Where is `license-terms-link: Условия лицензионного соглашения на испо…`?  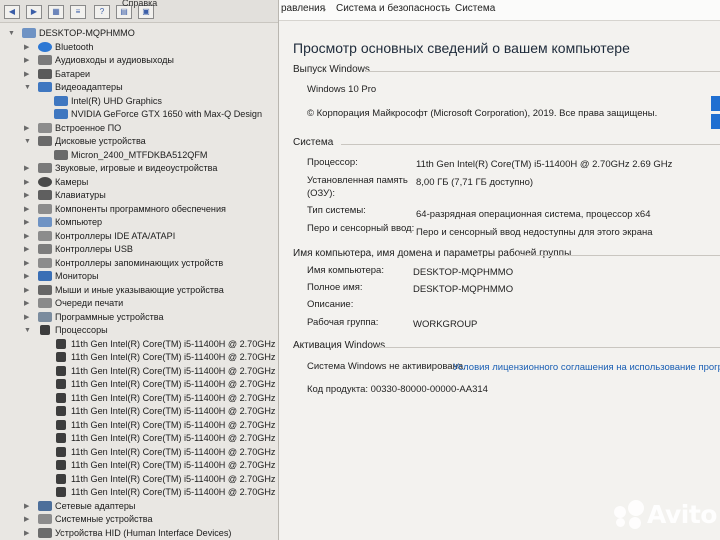
license-terms-link: Условия лицензионного соглашения на испо… is located at coordinates (586, 367).